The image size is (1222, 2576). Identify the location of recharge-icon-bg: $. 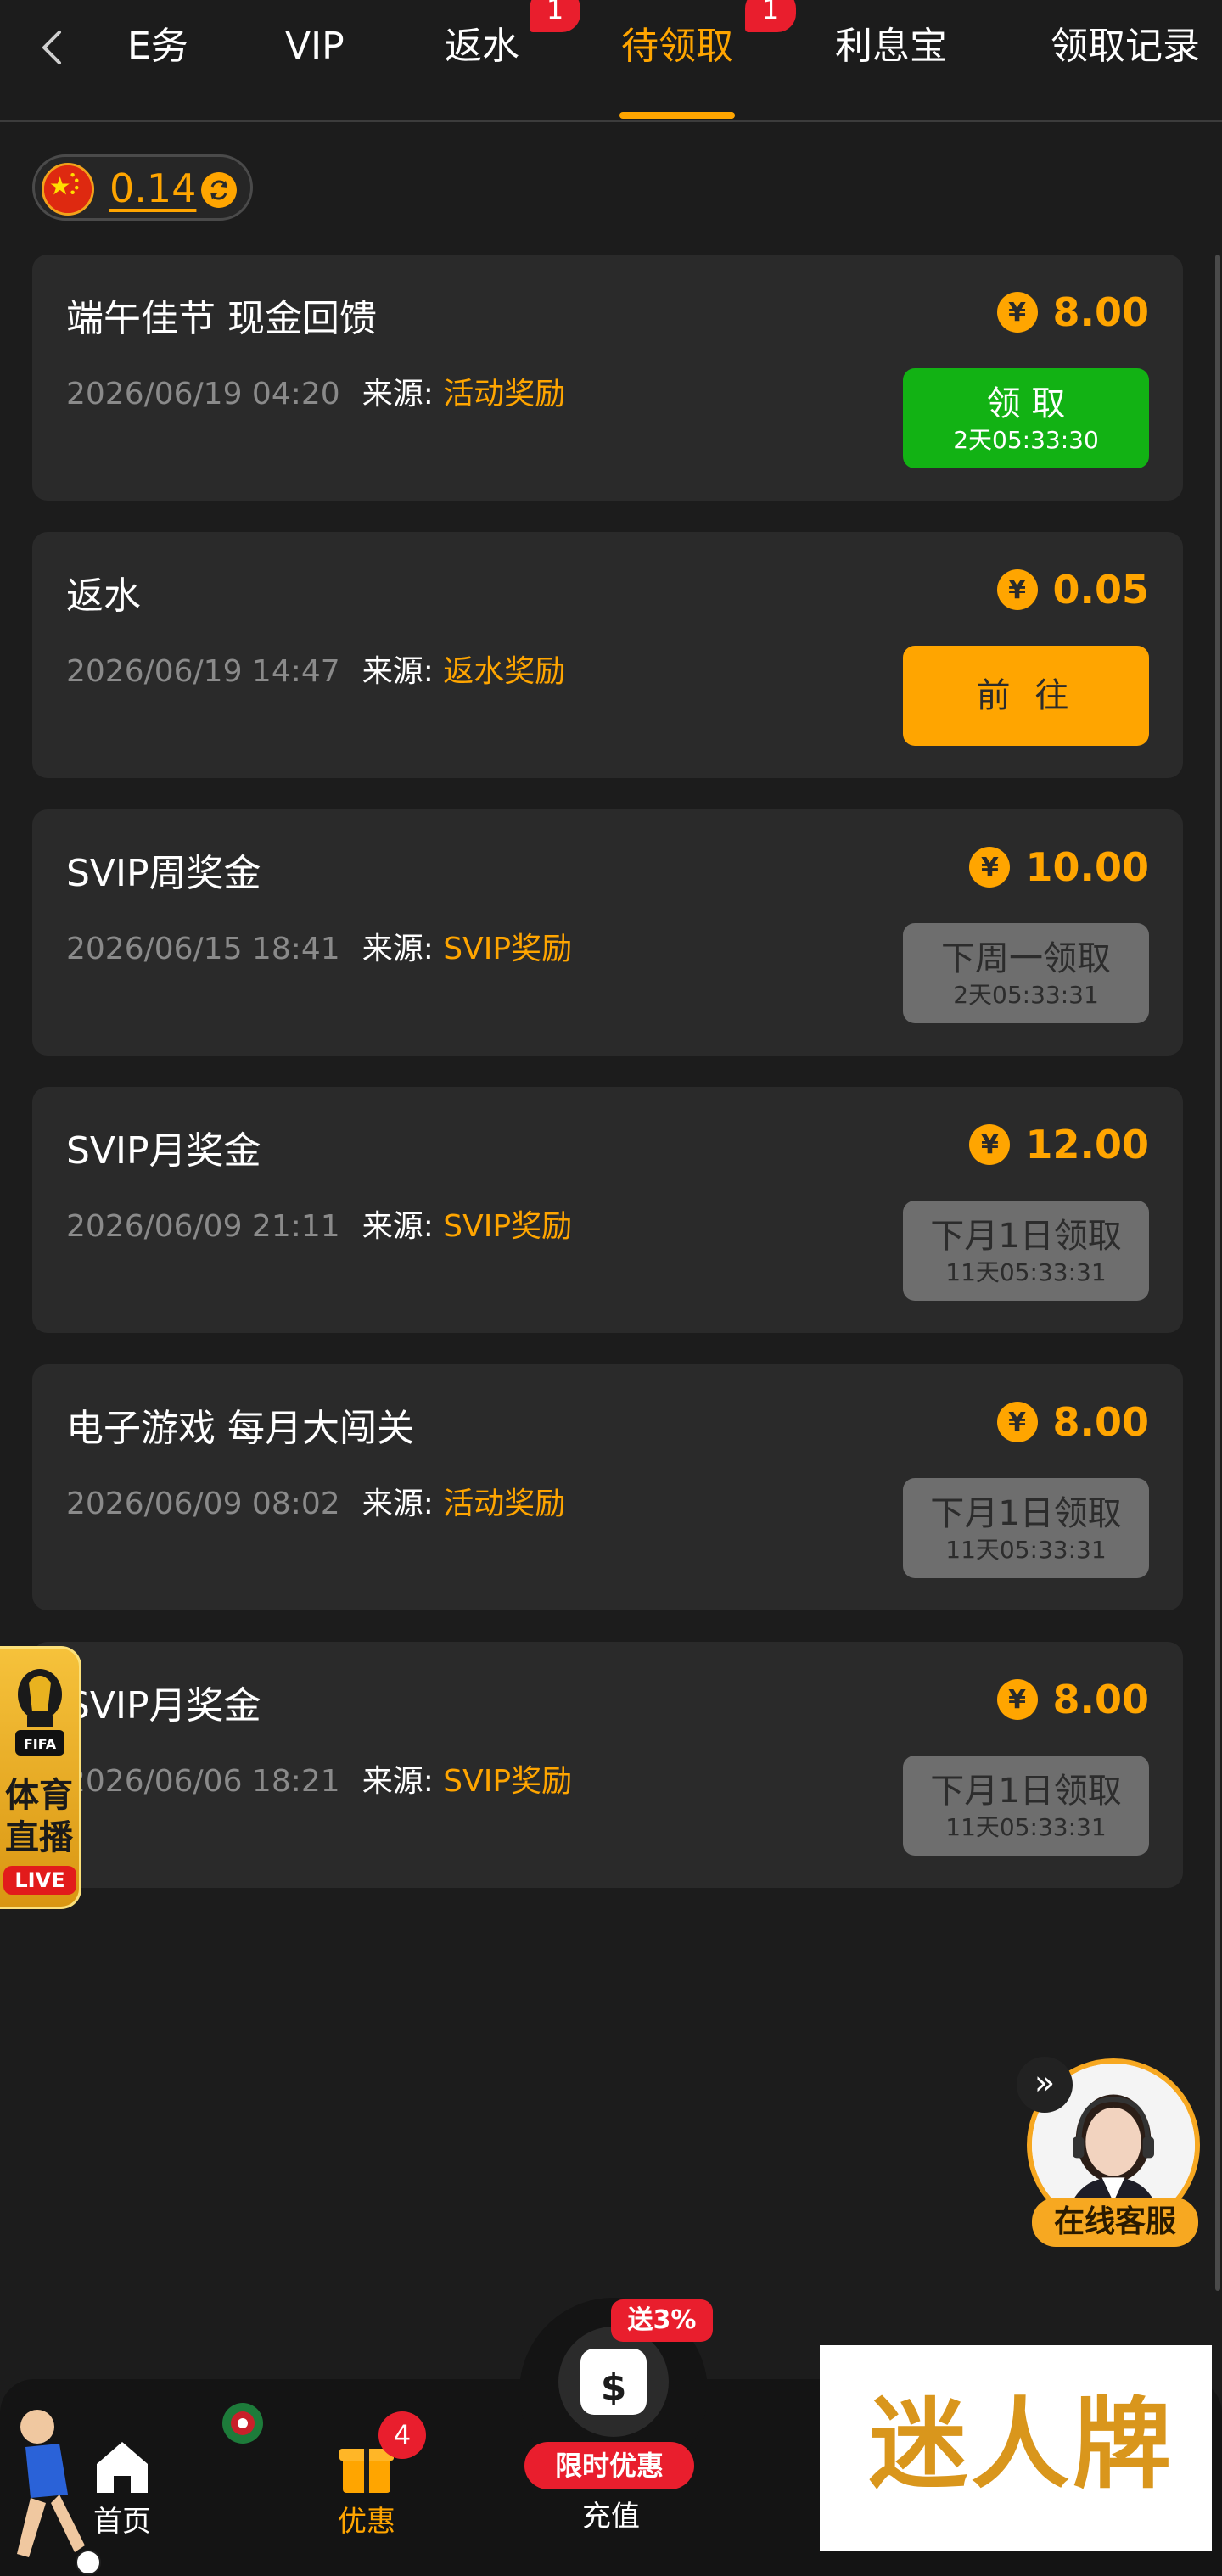
(613, 2382).